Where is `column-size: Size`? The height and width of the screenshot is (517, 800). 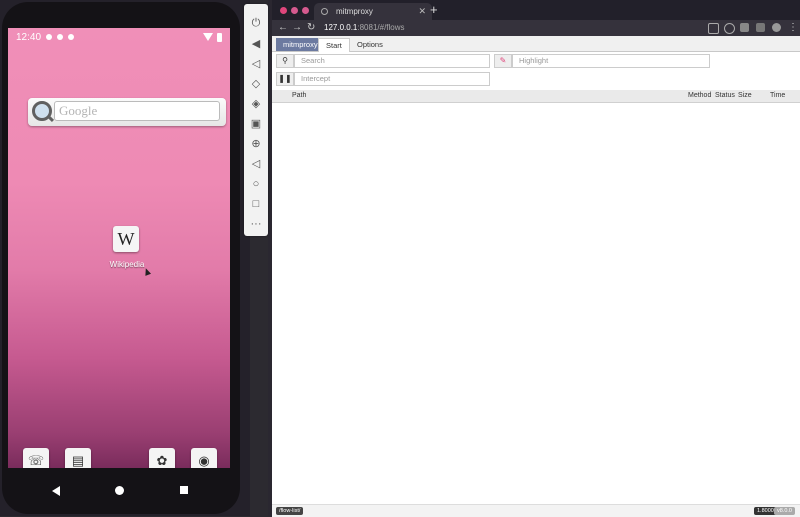
column-size: Size is located at coordinates (745, 96).